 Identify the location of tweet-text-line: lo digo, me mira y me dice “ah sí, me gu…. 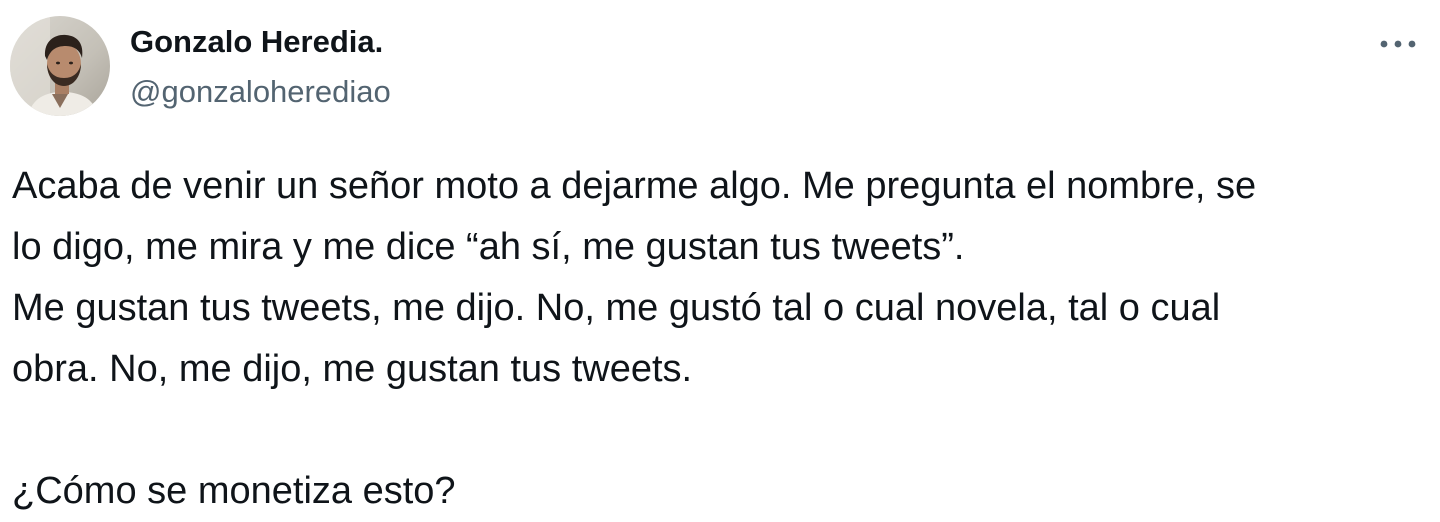
(488, 247).